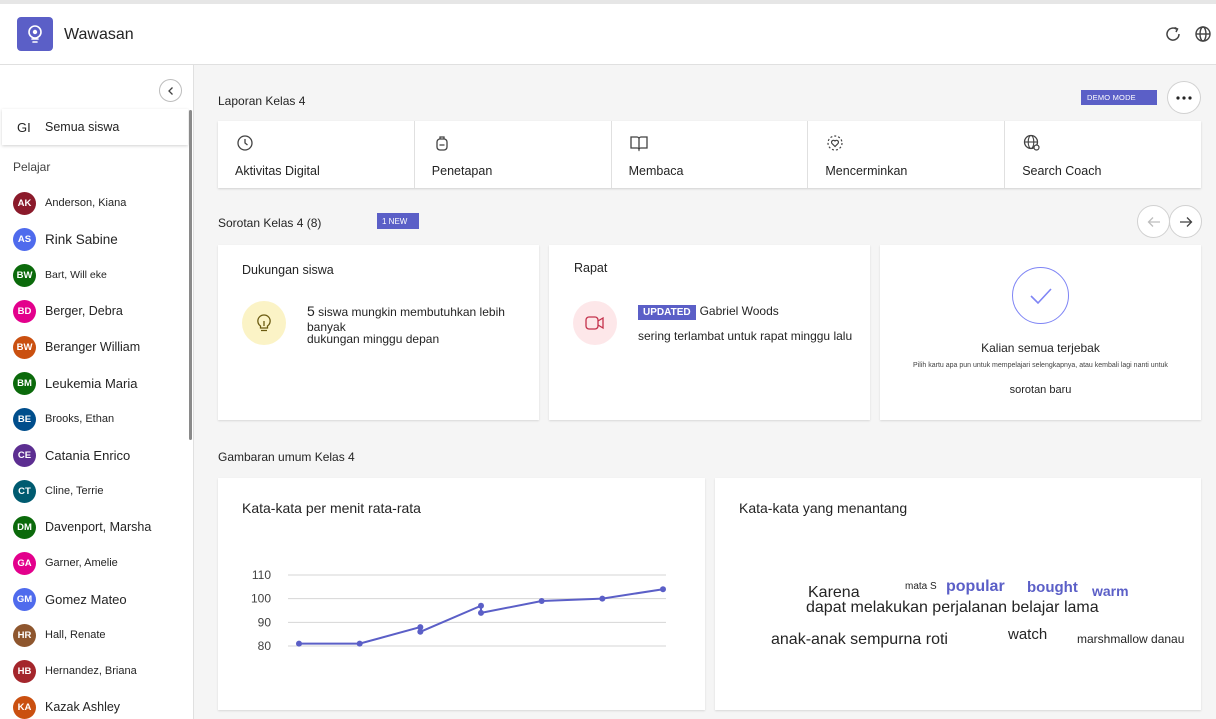  What do you see at coordinates (835, 143) in the screenshot?
I see `heart-reflect-icon` at bounding box center [835, 143].